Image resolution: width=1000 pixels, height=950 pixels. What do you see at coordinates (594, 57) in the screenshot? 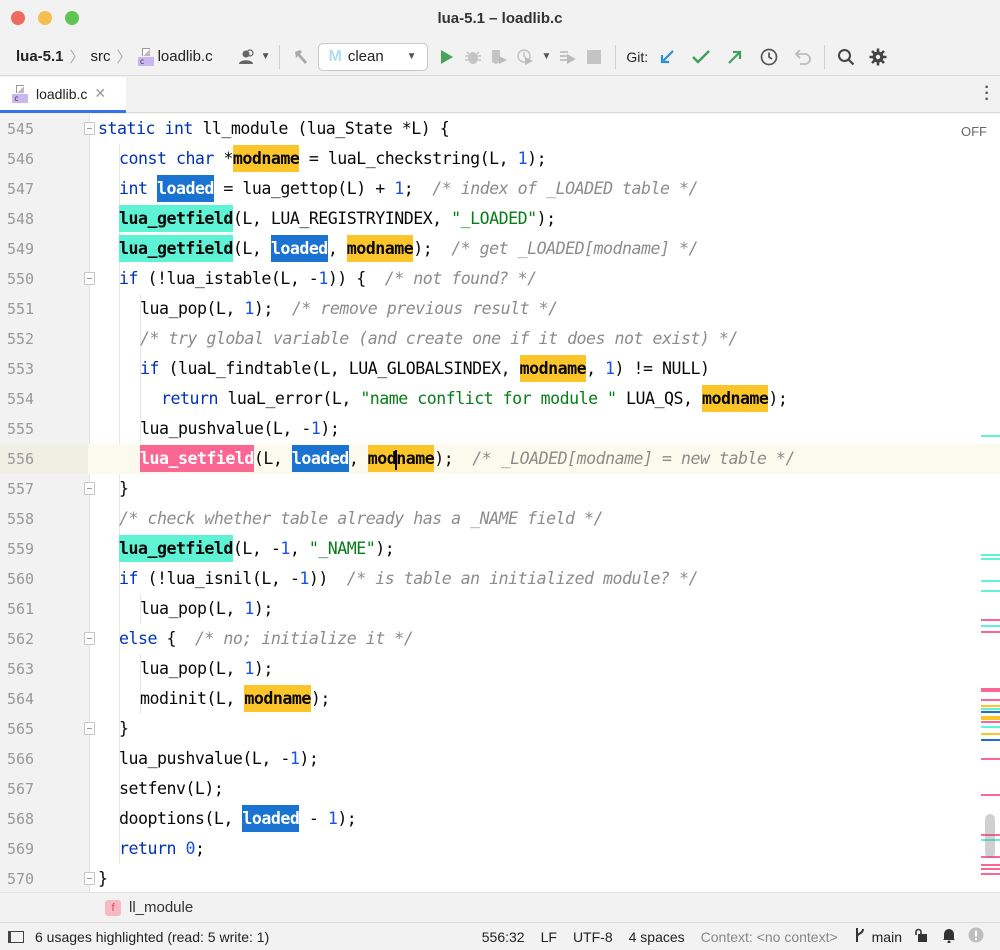
I see `stop-icon` at bounding box center [594, 57].